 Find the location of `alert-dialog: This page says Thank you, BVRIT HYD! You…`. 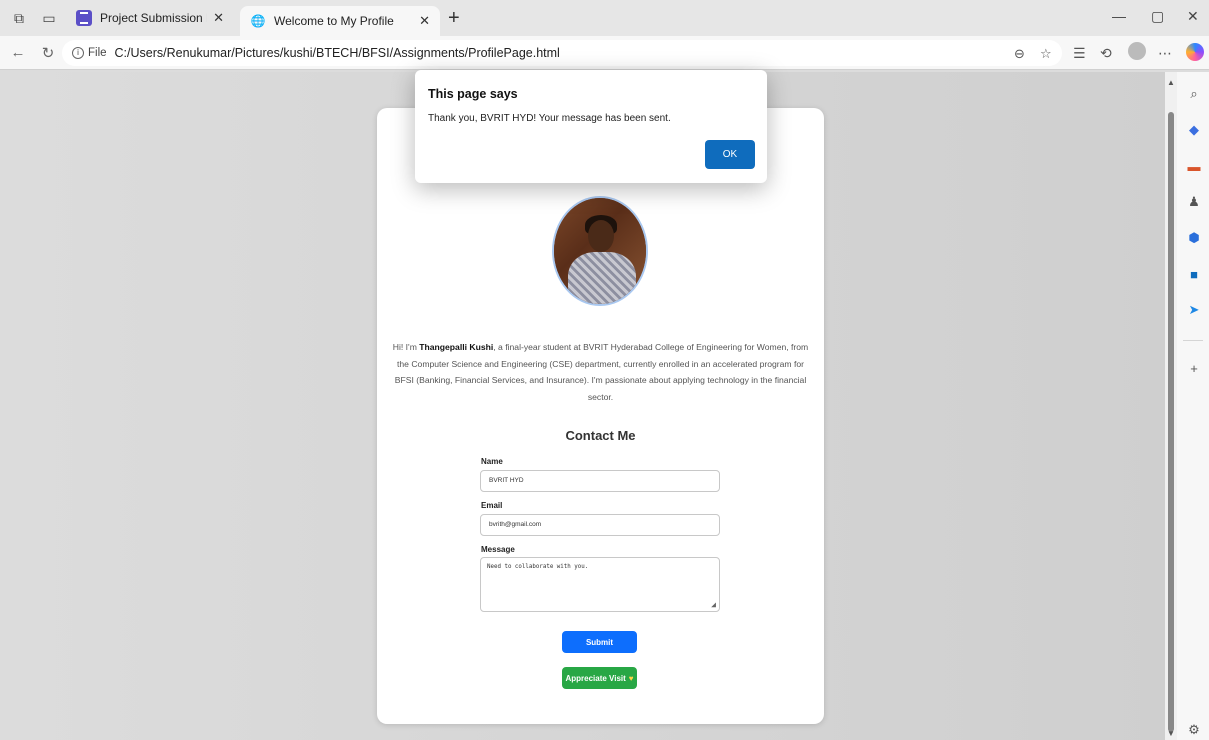

alert-dialog: This page says Thank you, BVRIT HYD! You… is located at coordinates (591, 126).